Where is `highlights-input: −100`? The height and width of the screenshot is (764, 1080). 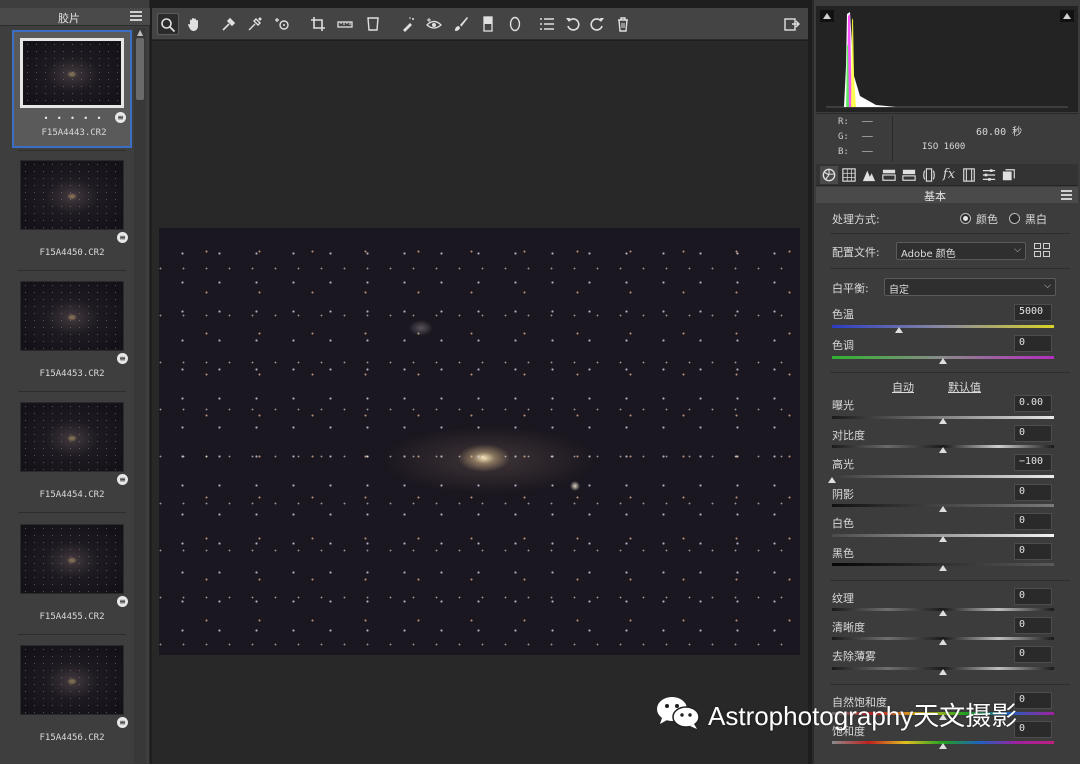 highlights-input: −100 is located at coordinates (1033, 462).